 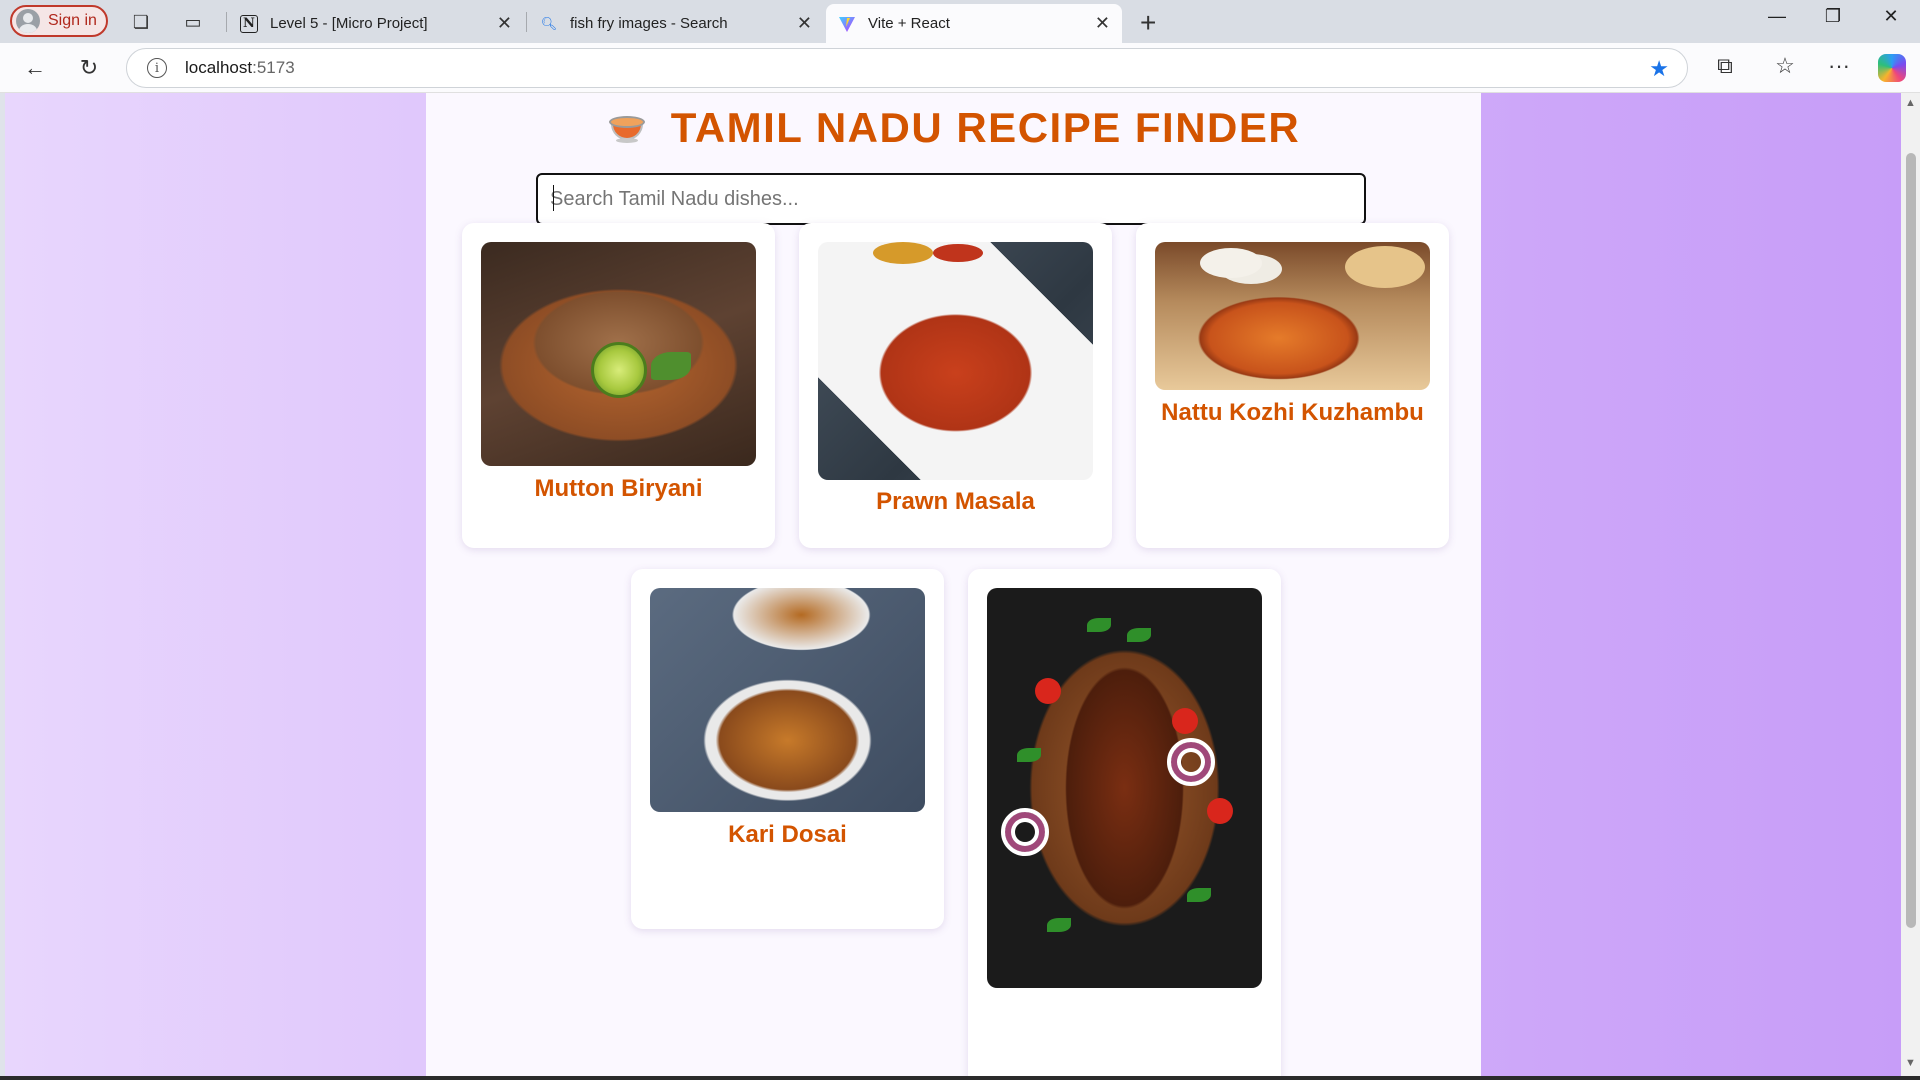 What do you see at coordinates (1385, 267) in the screenshot?
I see `roti` at bounding box center [1385, 267].